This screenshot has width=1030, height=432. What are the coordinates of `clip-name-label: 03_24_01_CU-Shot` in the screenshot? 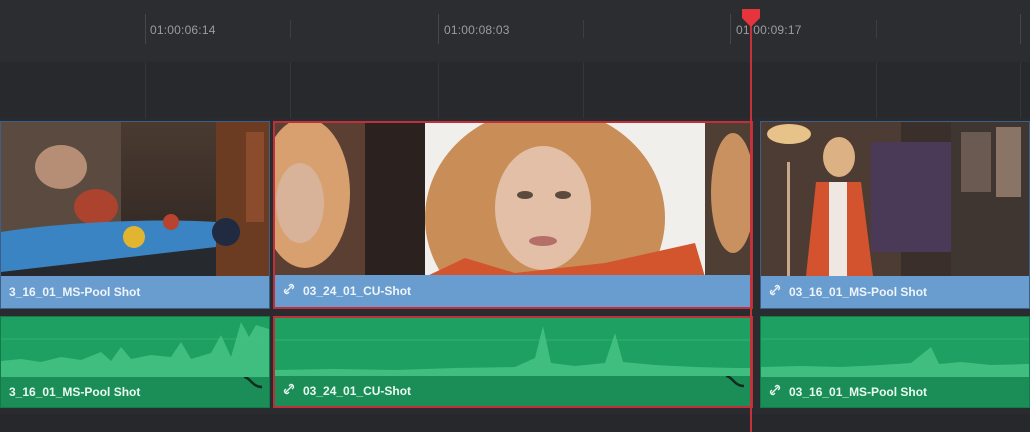 It's located at (513, 291).